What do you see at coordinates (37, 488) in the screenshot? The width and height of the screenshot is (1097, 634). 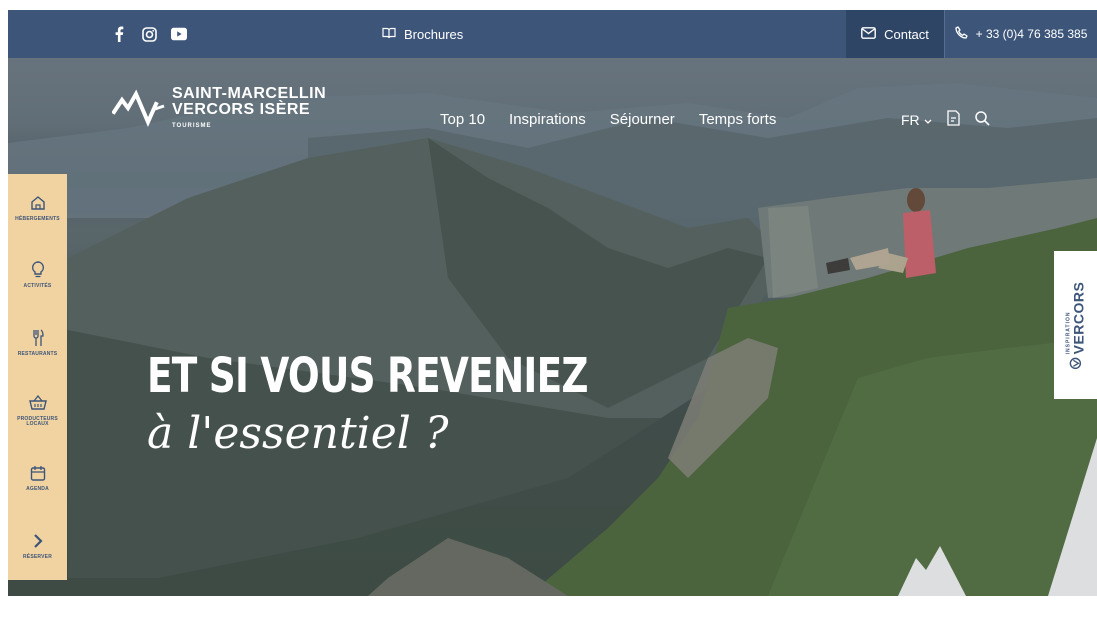 I see `sidebar-label: Agenda` at bounding box center [37, 488].